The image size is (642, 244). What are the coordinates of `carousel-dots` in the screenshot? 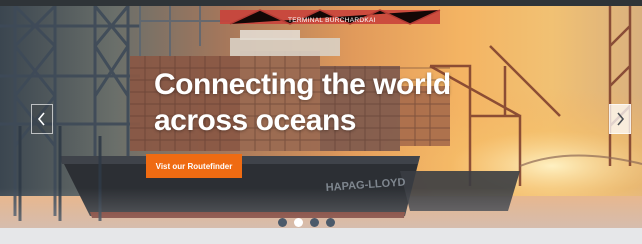 It's located at (306, 222).